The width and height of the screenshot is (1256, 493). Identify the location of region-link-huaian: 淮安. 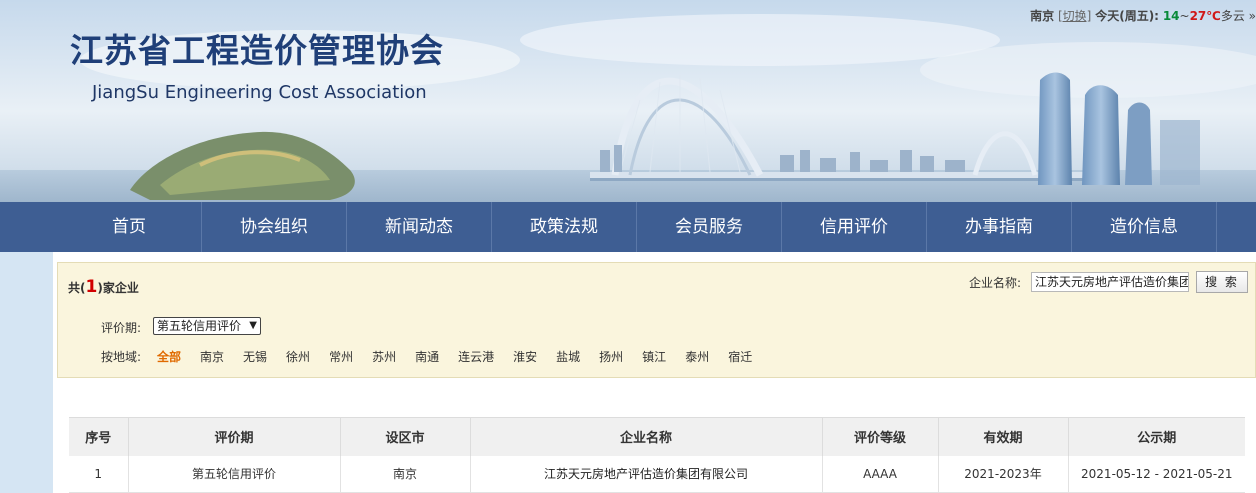
(525, 356).